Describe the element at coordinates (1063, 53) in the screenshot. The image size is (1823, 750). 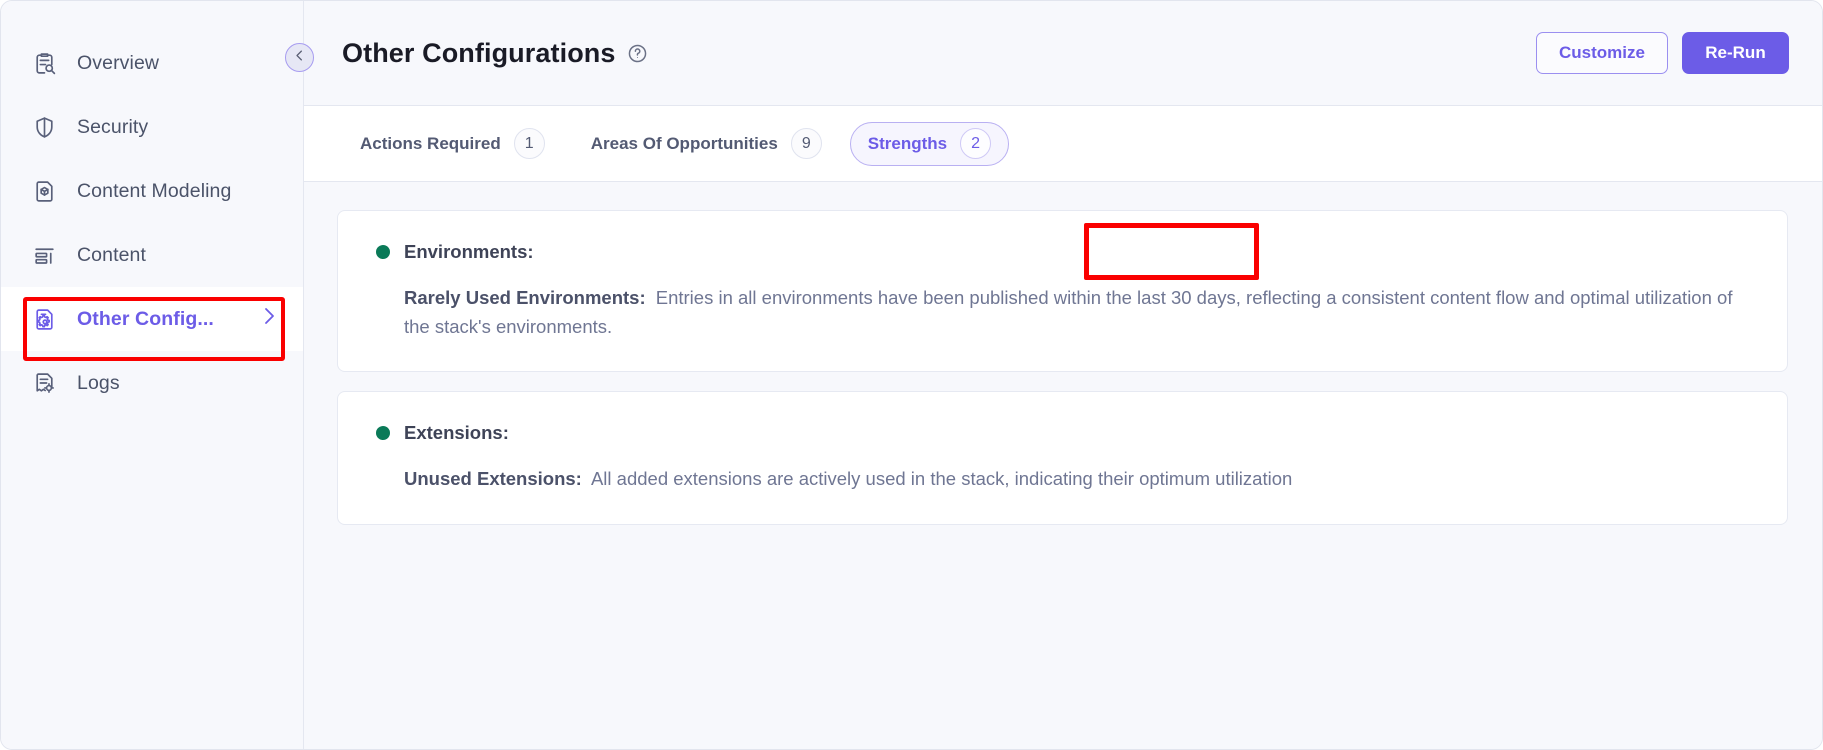
I see `page-header: Other Configurations Customize Re-Run` at that location.